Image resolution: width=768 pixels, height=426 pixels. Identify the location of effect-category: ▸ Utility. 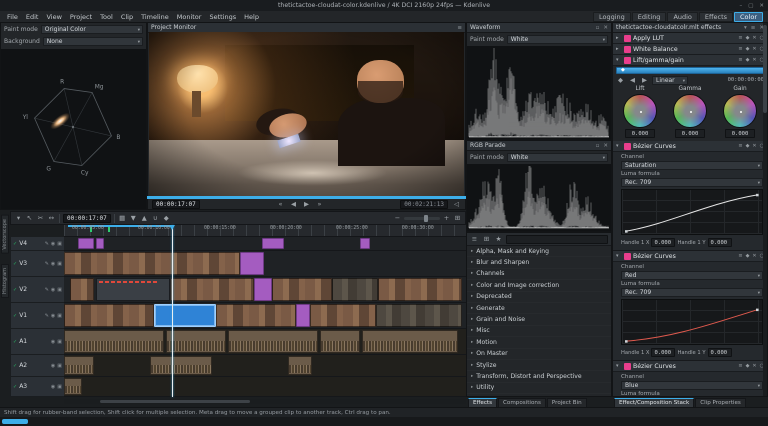
(539, 388).